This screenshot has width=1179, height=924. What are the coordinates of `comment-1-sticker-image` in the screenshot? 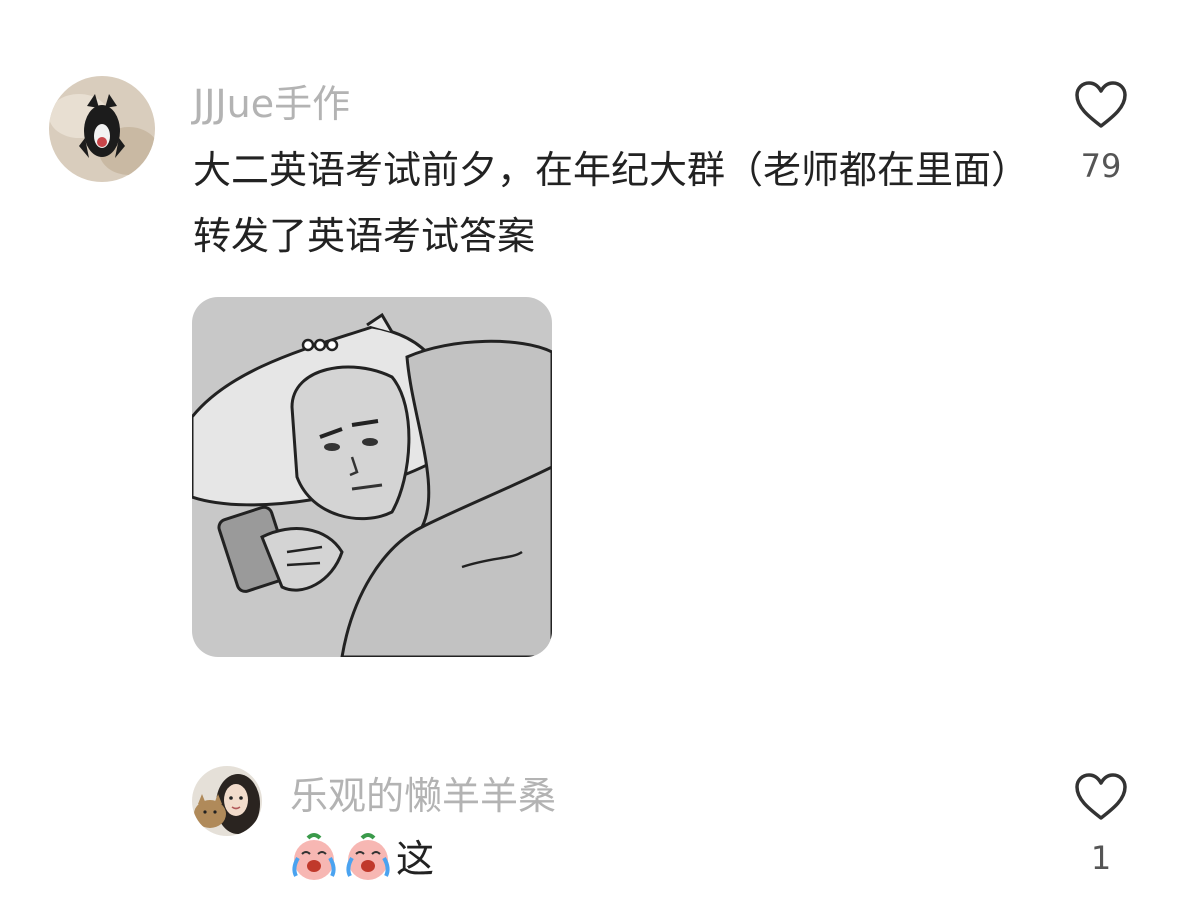 It's located at (372, 477).